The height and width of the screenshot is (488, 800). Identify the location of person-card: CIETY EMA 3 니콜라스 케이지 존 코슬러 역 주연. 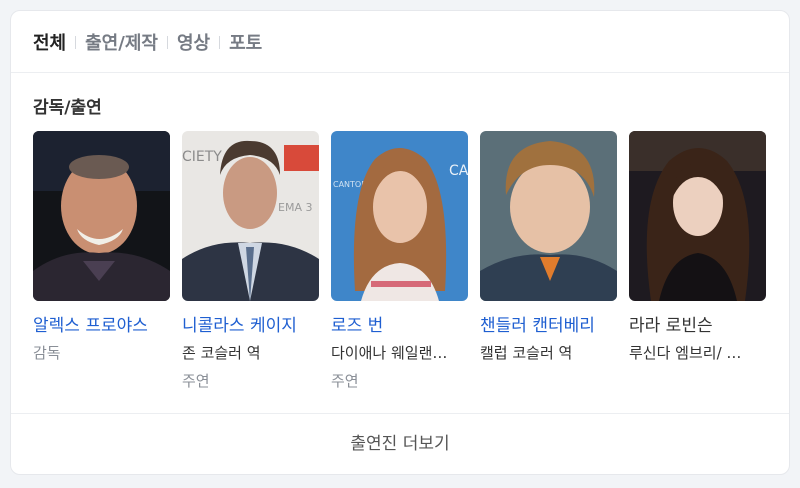
(252, 261).